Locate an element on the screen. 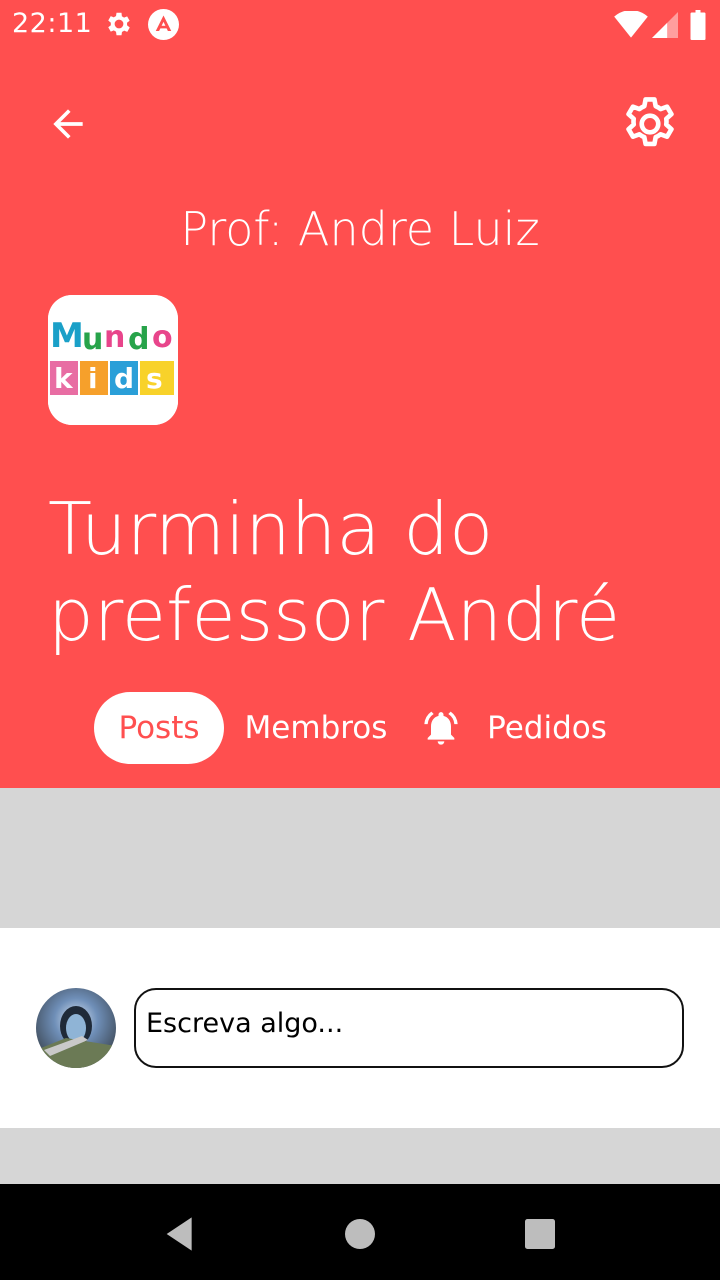 Image resolution: width=720 pixels, height=1280 pixels. status-bar: 22:11 is located at coordinates (360, 25).